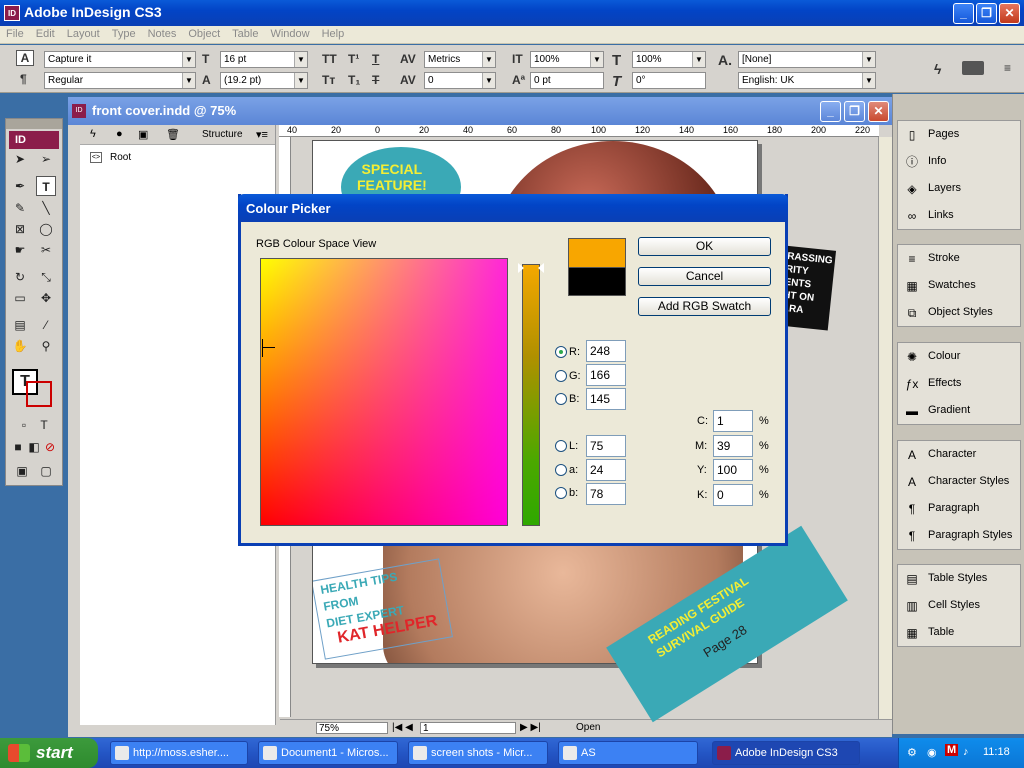 This screenshot has width=1024, height=768. What do you see at coordinates (25, 58) in the screenshot?
I see `character-mode-icon: A` at bounding box center [25, 58].